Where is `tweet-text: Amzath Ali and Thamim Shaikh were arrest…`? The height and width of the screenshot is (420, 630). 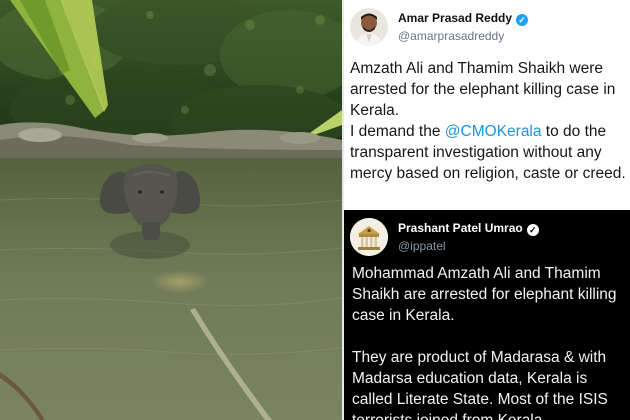
tweet-text: Amzath Ali and Thamim Shaikh were arrest… is located at coordinates (489, 121).